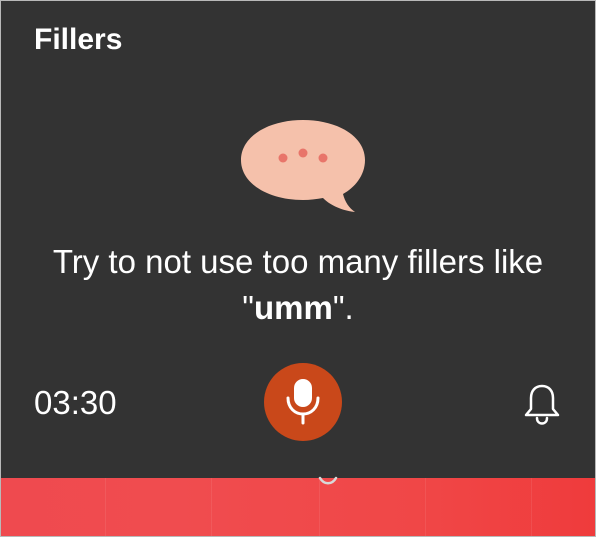 This screenshot has height=537, width=596. I want to click on drag-handle-icon, so click(328, 480).